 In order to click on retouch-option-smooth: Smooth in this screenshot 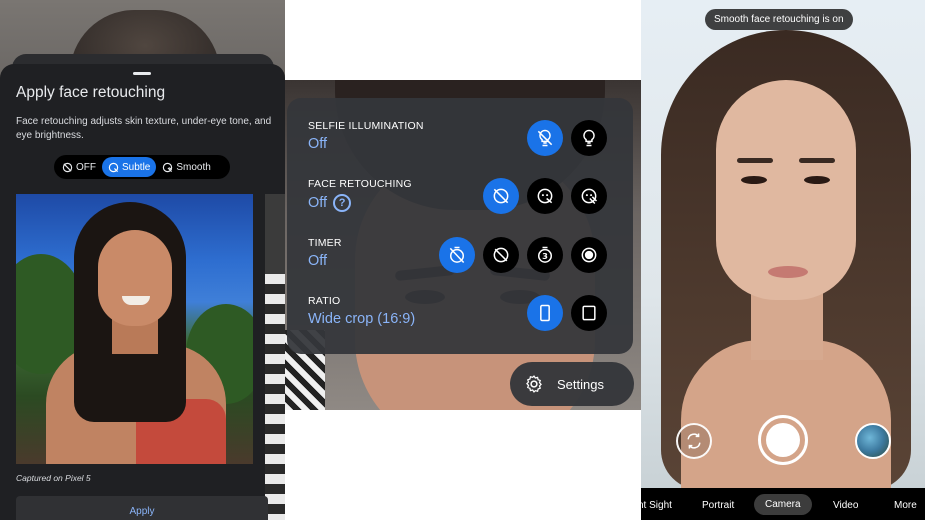, I will do `click(186, 167)`.